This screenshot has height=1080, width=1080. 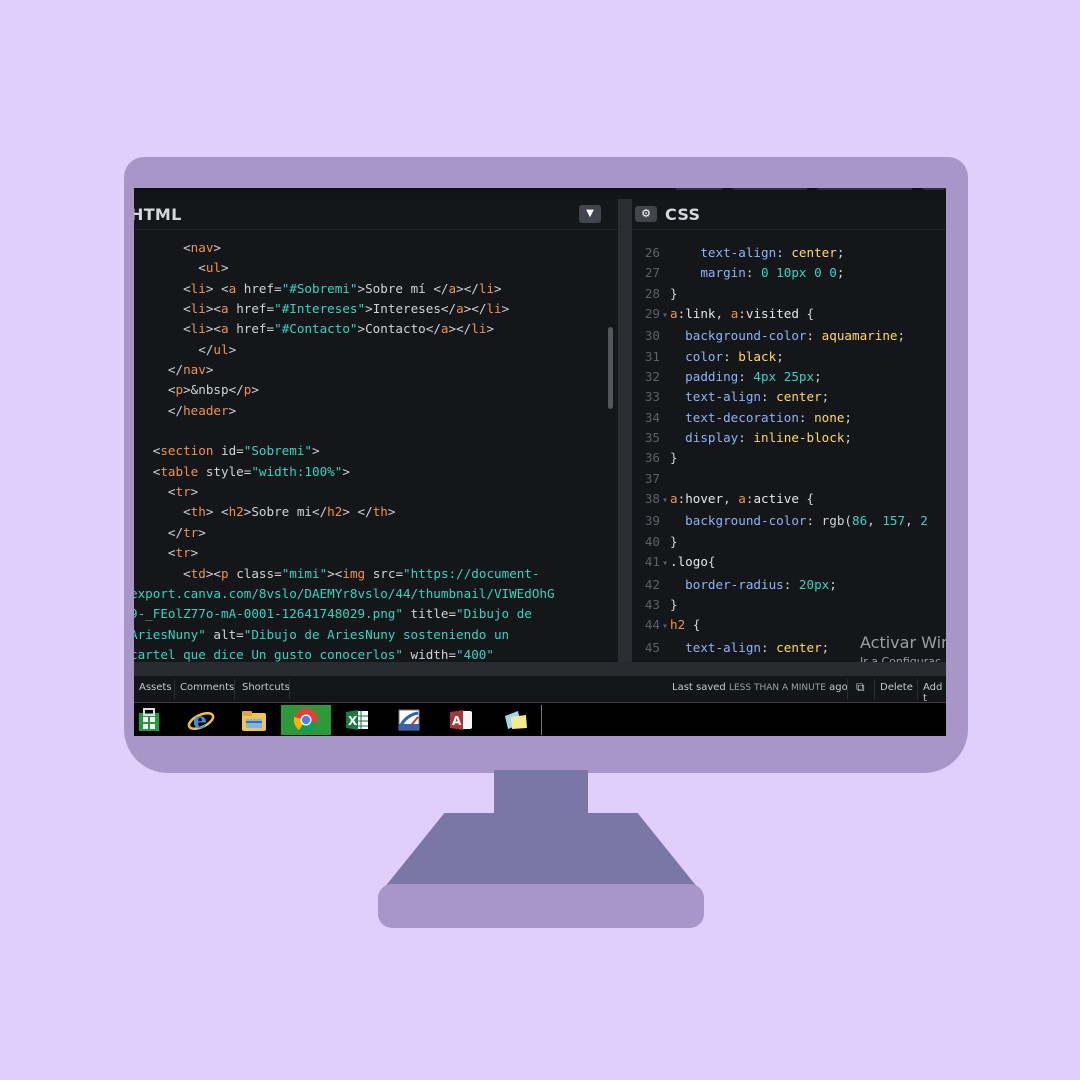 What do you see at coordinates (194, 370) in the screenshot?
I see `code-token: nav` at bounding box center [194, 370].